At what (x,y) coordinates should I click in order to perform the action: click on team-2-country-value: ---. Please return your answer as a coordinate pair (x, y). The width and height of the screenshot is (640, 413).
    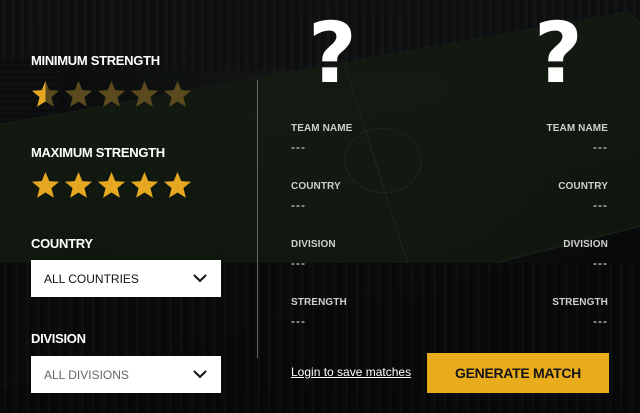
    Looking at the image, I should click on (600, 205).